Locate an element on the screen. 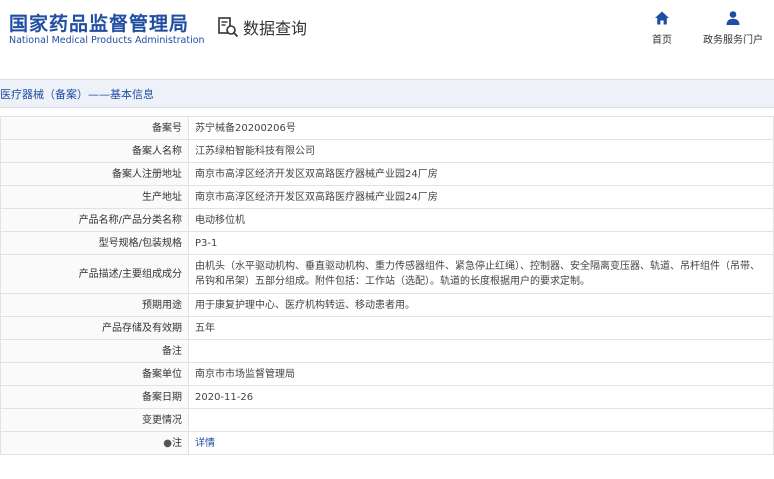 This screenshot has height=479, width=774. table-row: 预期用途 用于康复护理中心、医疗机构转运、移动患者用。 is located at coordinates (387, 305).